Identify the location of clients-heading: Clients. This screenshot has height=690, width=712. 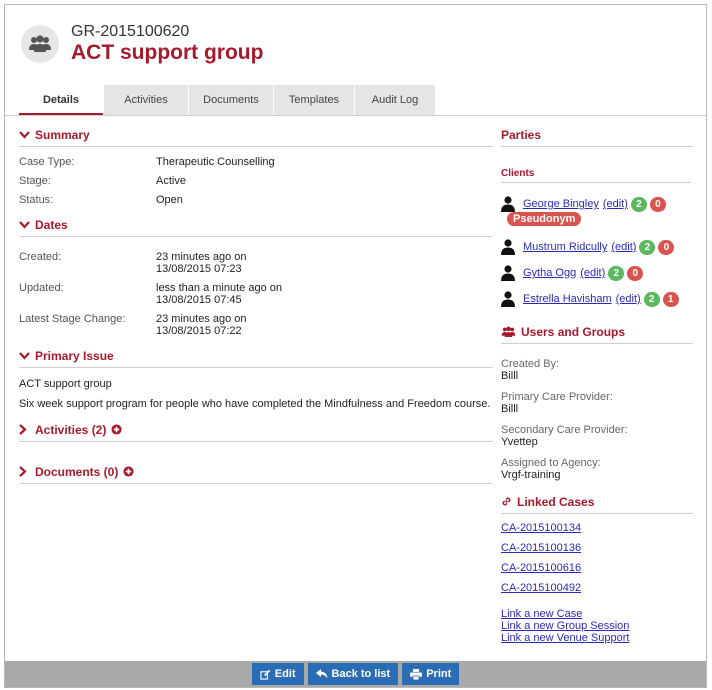
(596, 174).